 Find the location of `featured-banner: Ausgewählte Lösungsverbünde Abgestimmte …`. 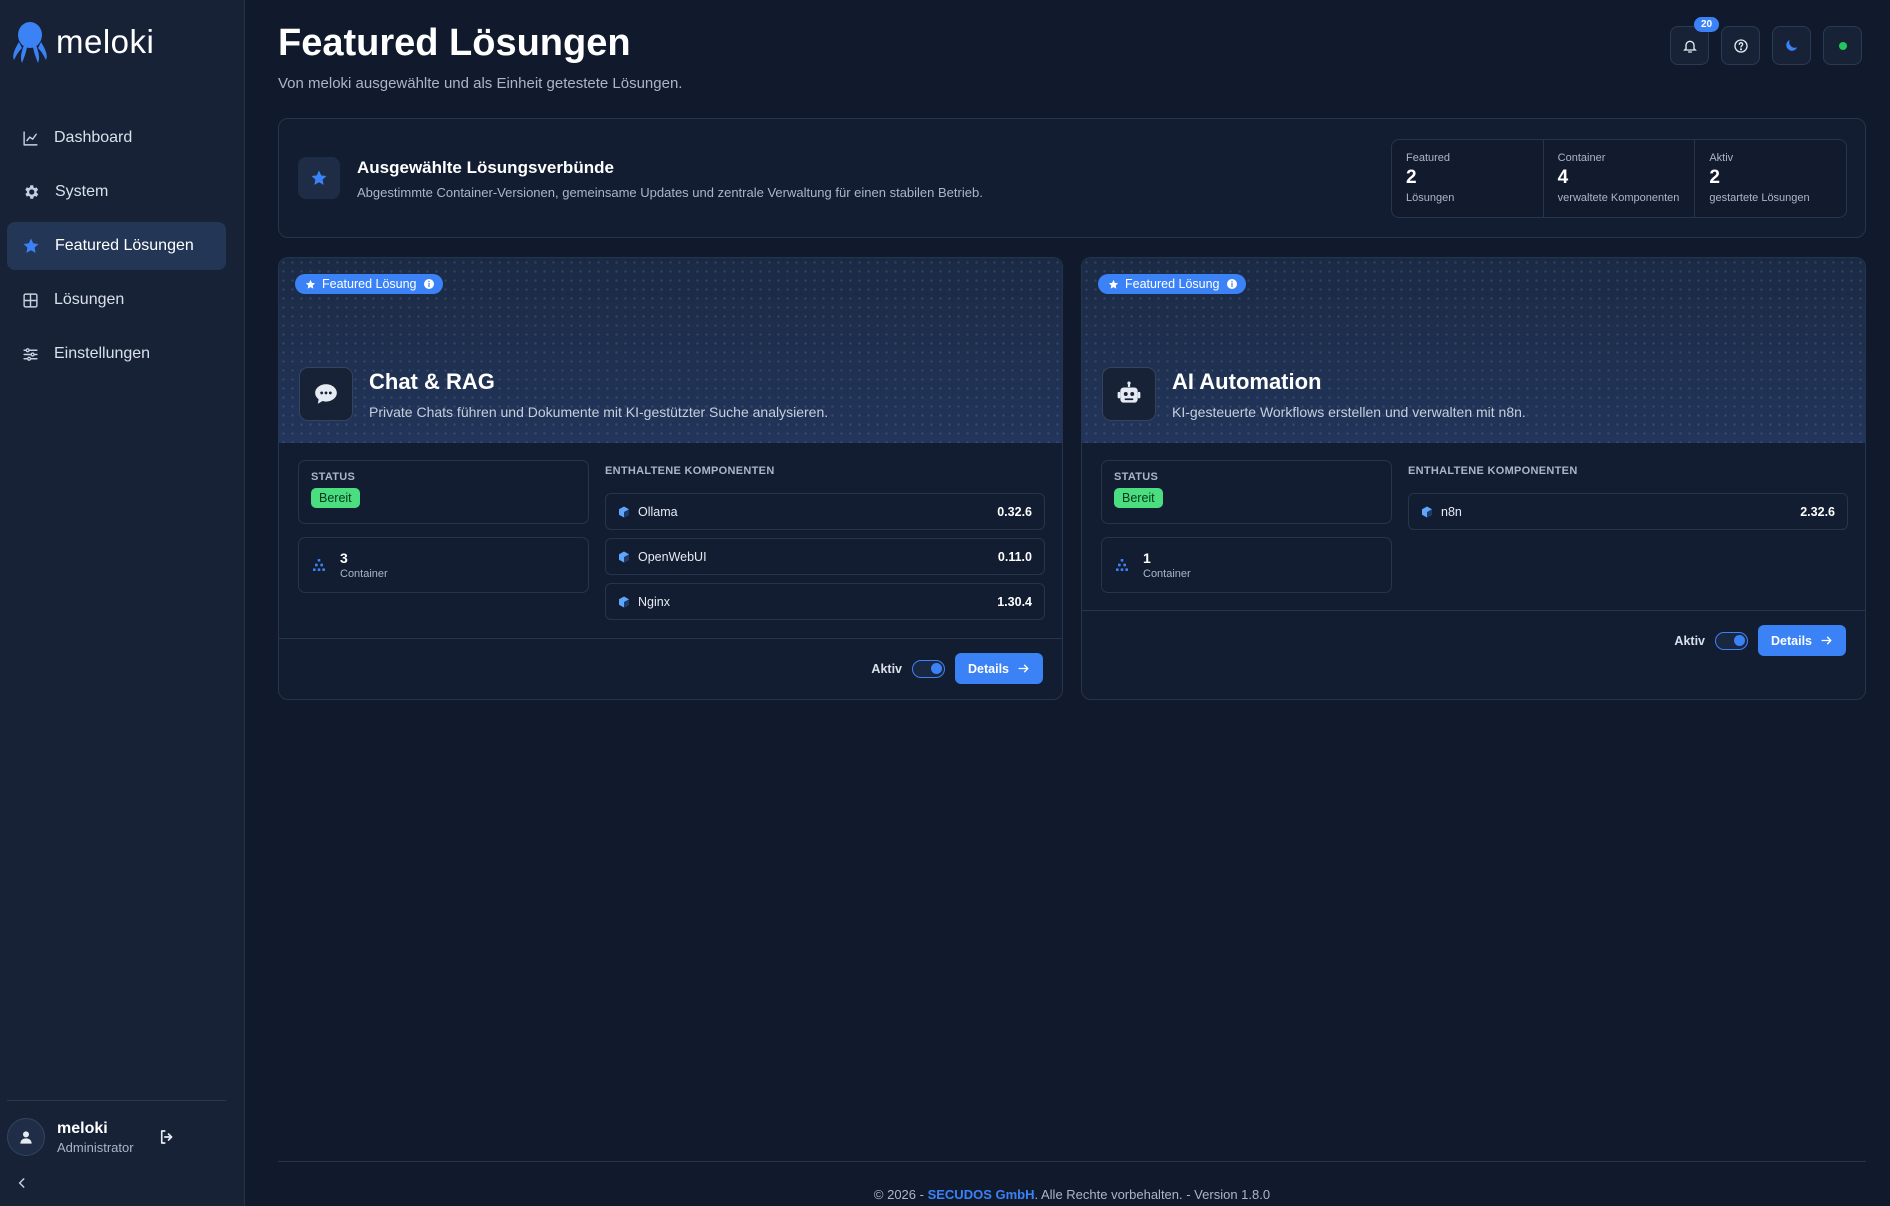

featured-banner: Ausgewählte Lösungsverbünde Abgestimmte … is located at coordinates (1072, 178).